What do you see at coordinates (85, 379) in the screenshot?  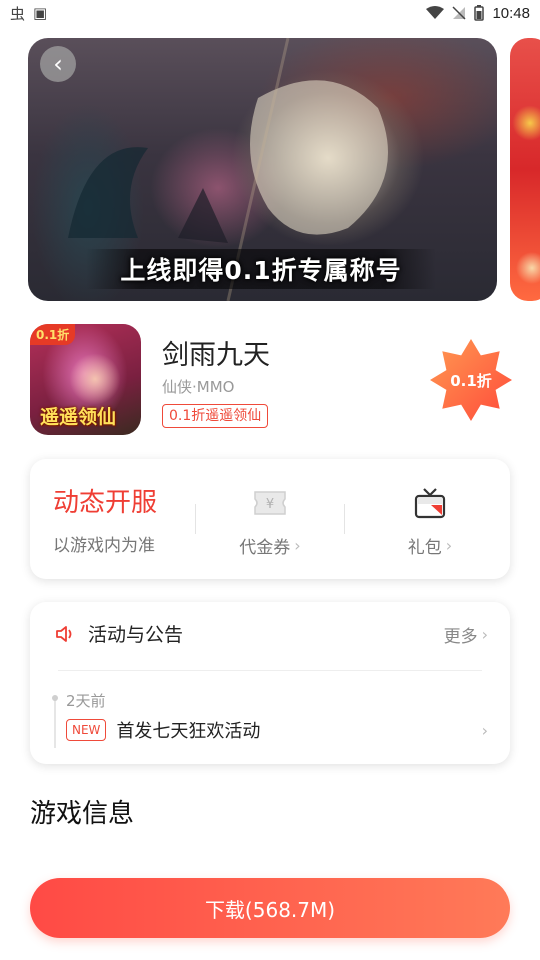 I see `game-icon: 0.1折 遥遥领仙` at bounding box center [85, 379].